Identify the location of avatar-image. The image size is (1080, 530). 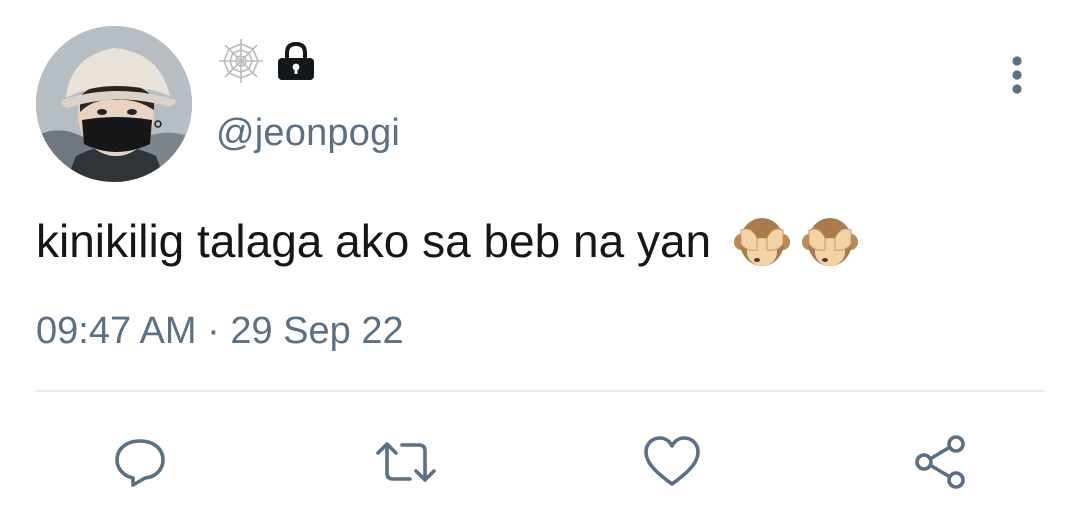
(114, 104).